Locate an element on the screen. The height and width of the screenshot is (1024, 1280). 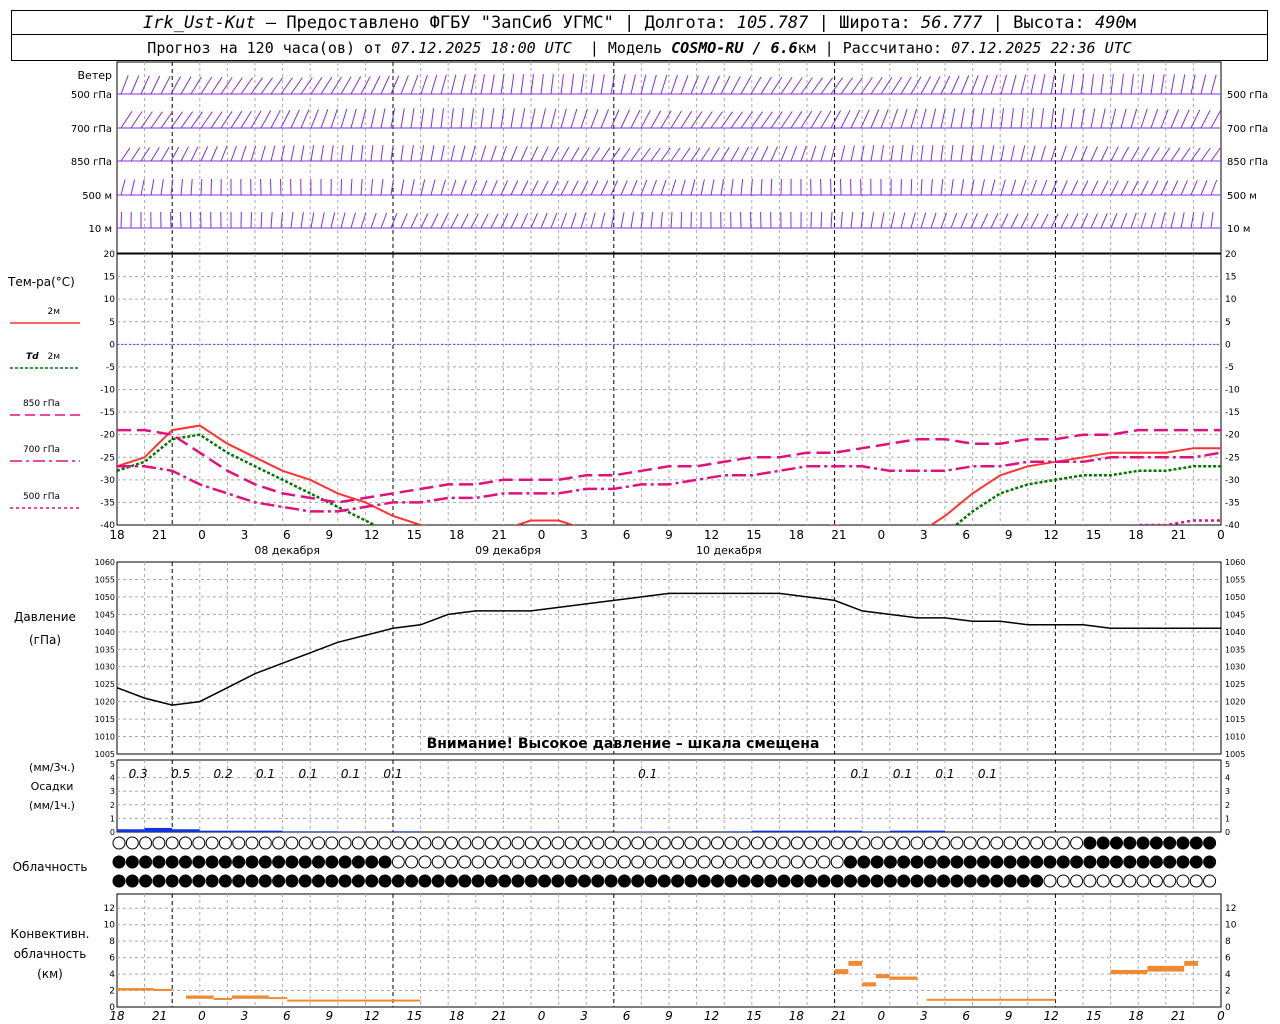
temp-legend-label: 850 гПа is located at coordinates (41, 404).